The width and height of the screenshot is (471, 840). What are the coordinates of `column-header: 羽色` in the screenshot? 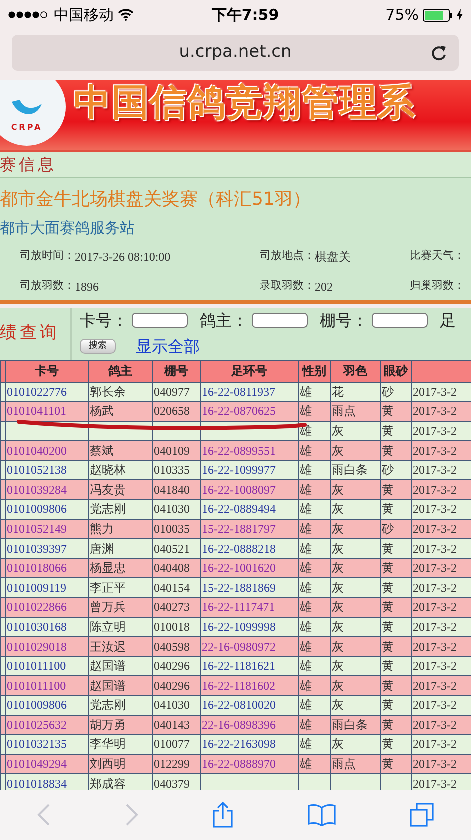 It's located at (355, 371).